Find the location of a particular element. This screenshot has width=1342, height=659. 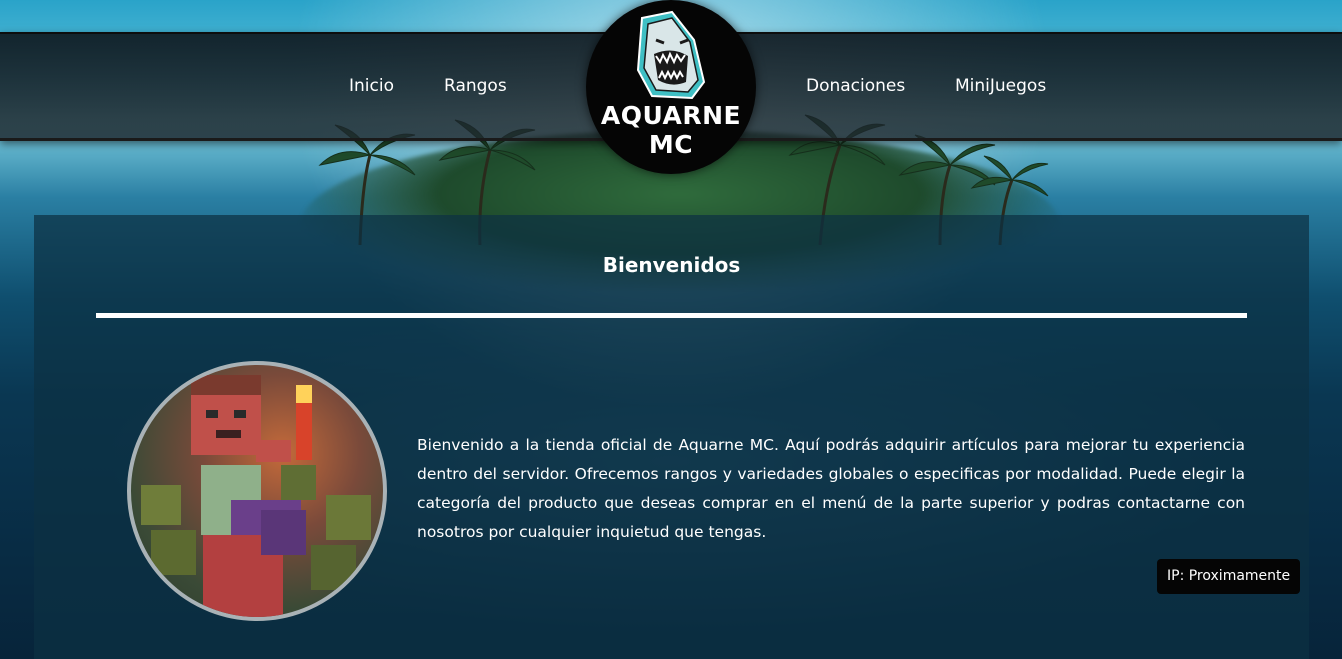

panel-title: Bienvenidos is located at coordinates (671, 265).